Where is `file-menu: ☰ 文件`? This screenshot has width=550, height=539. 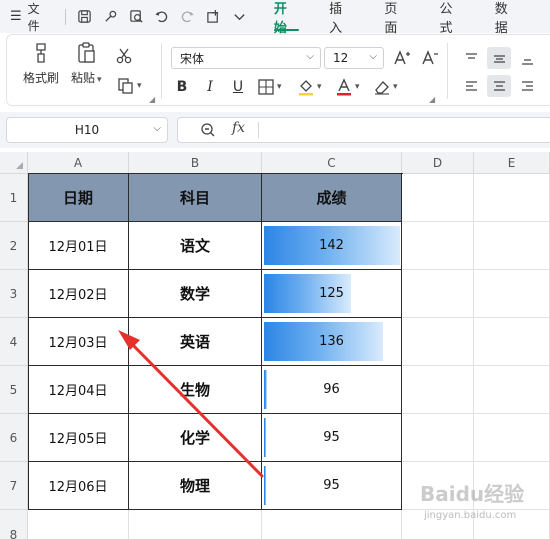
file-menu: ☰ 文件 is located at coordinates (29, 16).